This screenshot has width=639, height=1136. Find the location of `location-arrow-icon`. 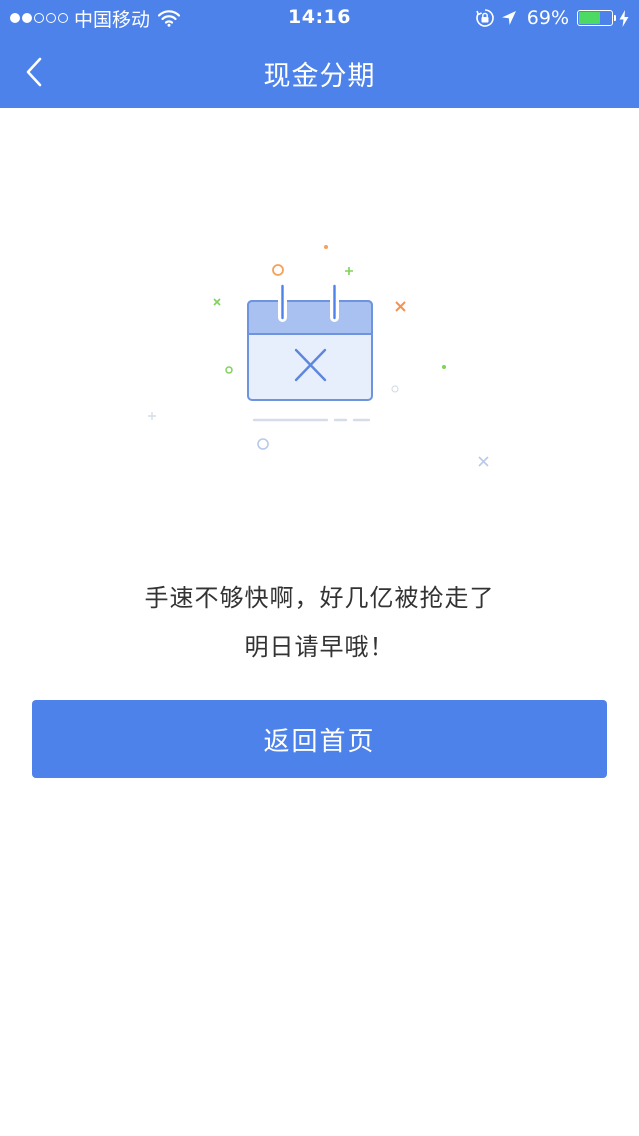

location-arrow-icon is located at coordinates (508, 18).